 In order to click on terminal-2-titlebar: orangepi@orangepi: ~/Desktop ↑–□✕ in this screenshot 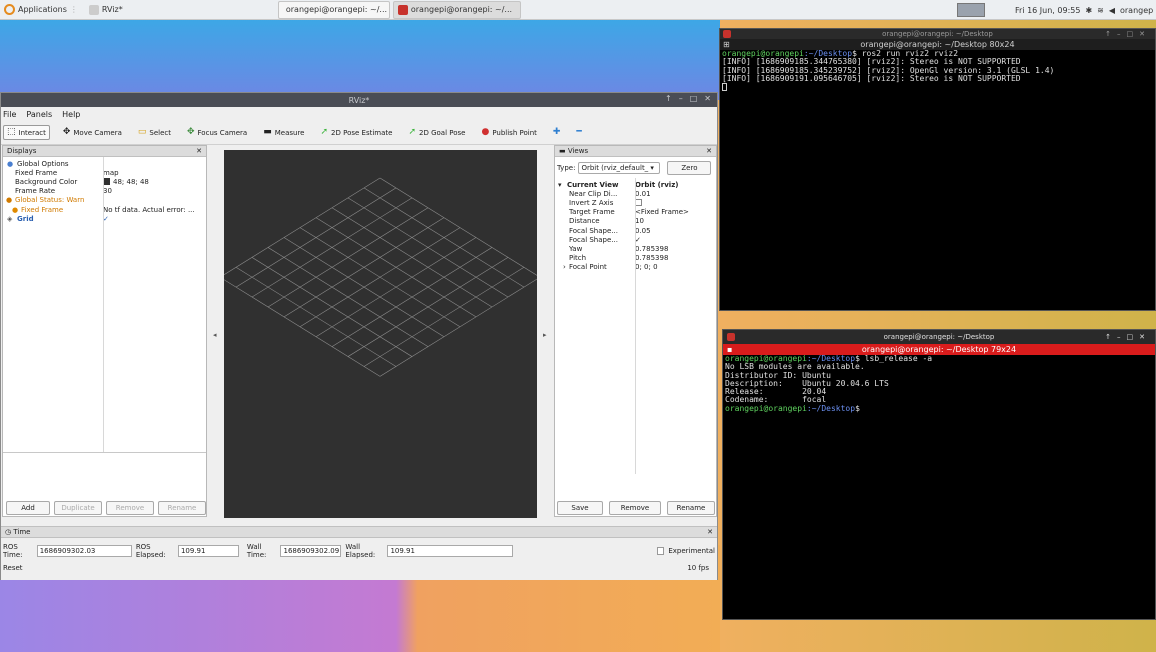, I will do `click(939, 337)`.